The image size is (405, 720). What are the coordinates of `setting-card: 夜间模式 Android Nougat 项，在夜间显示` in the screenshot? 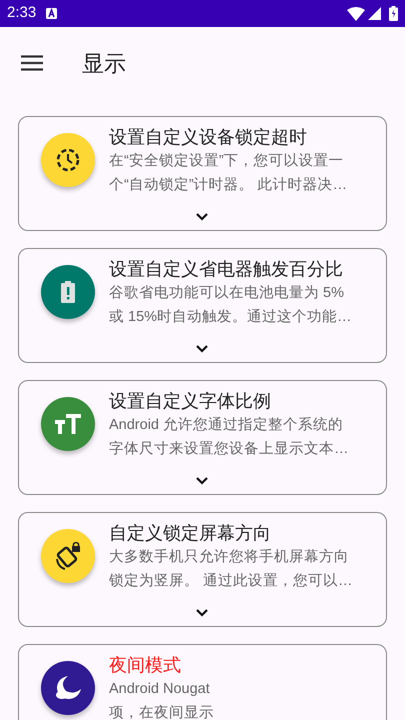 It's located at (202, 682).